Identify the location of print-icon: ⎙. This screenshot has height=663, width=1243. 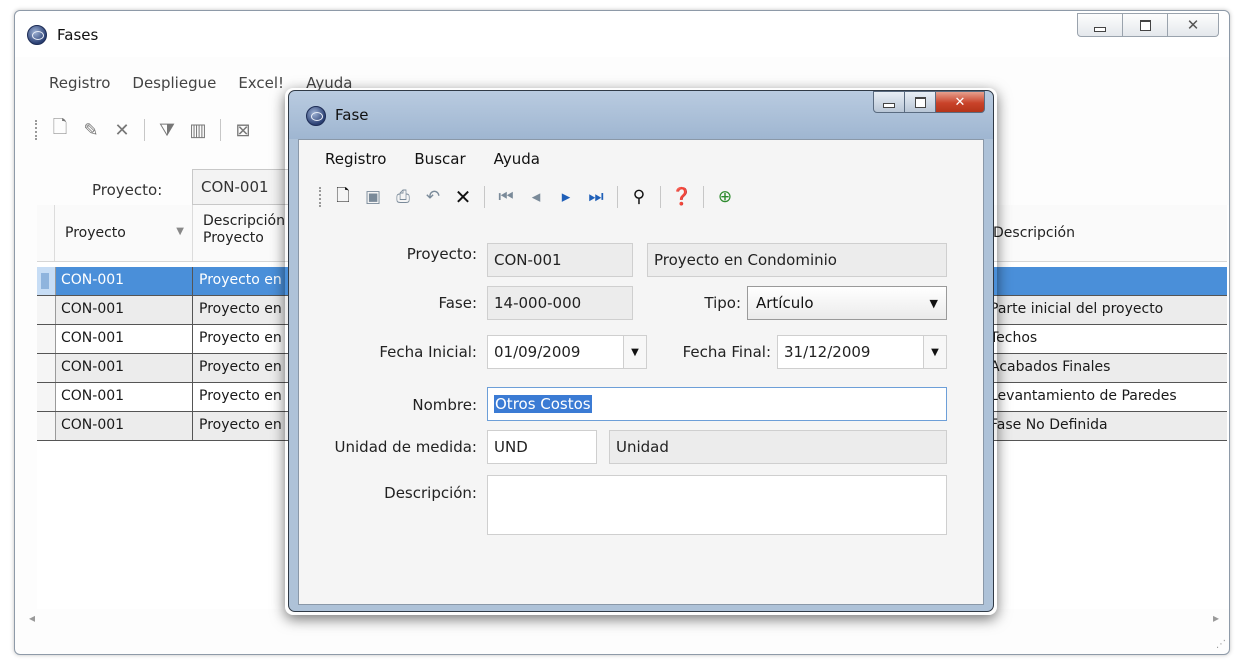
(403, 197).